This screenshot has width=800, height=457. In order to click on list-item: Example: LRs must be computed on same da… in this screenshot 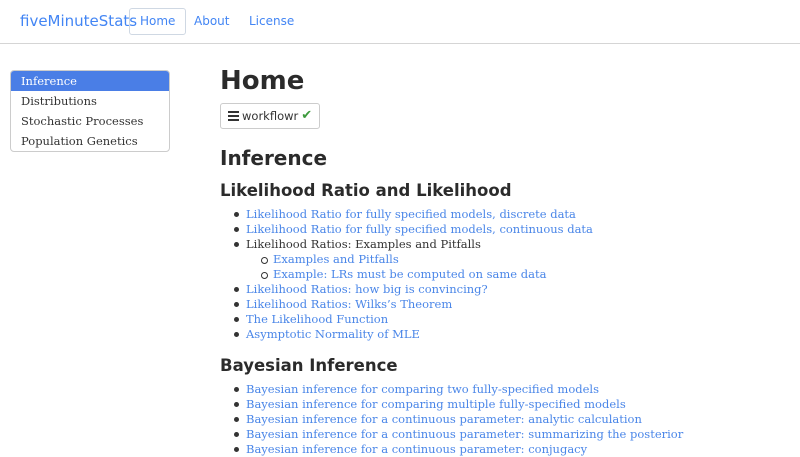, I will do `click(500, 274)`.